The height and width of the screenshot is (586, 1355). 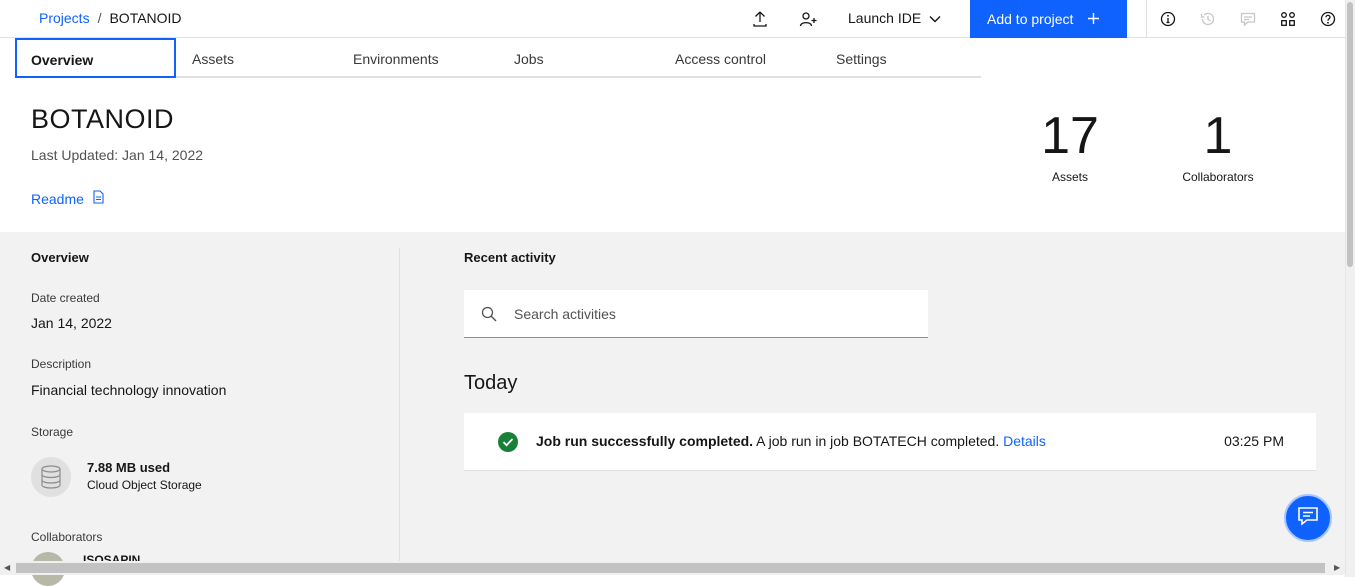 I want to click on breadcrumb: Projects / BOTANOID, so click(x=110, y=18).